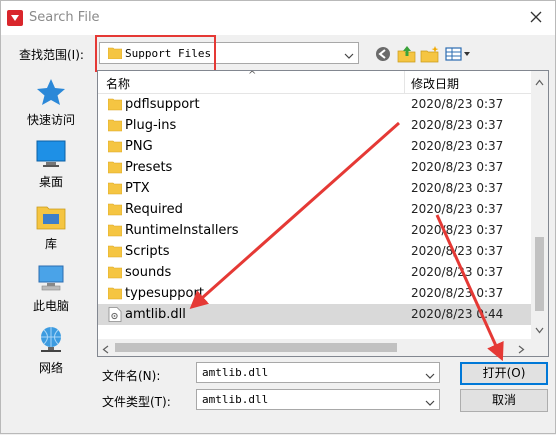 This screenshot has width=556, height=435. What do you see at coordinates (539, 330) in the screenshot?
I see `scroll-down-icon` at bounding box center [539, 330].